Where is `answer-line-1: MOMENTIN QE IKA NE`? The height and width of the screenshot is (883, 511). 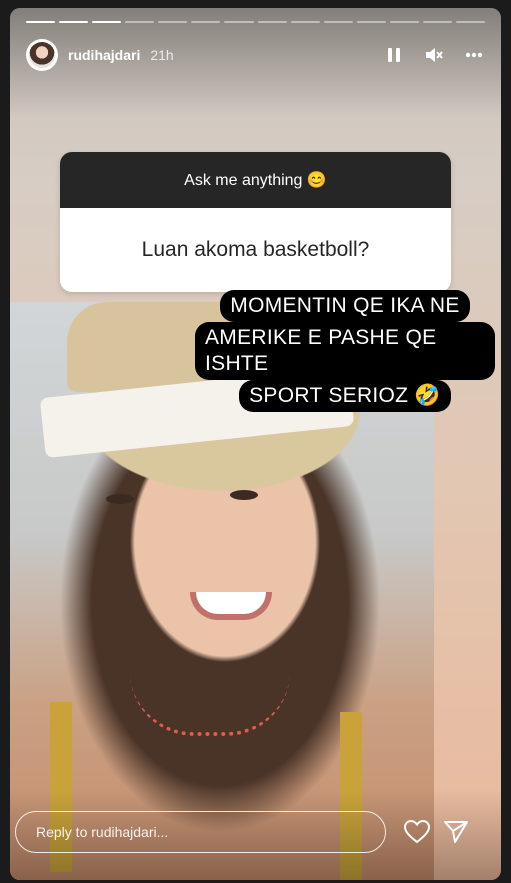 answer-line-1: MOMENTIN QE IKA NE is located at coordinates (345, 306).